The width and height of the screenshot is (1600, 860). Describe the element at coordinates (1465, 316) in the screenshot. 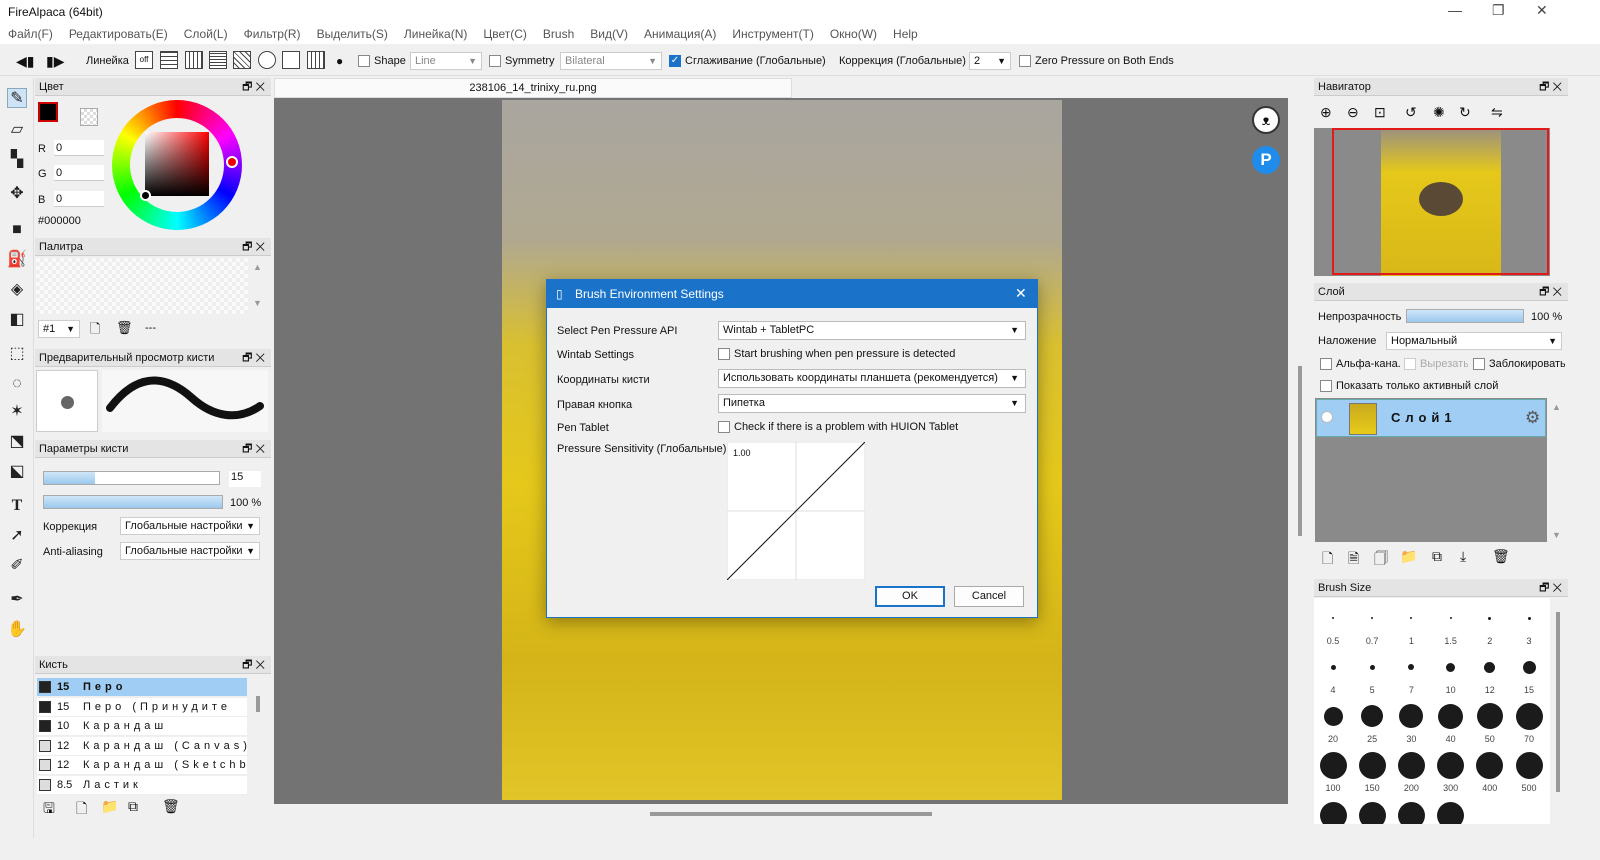

I see `layer-opacity-slider` at that location.